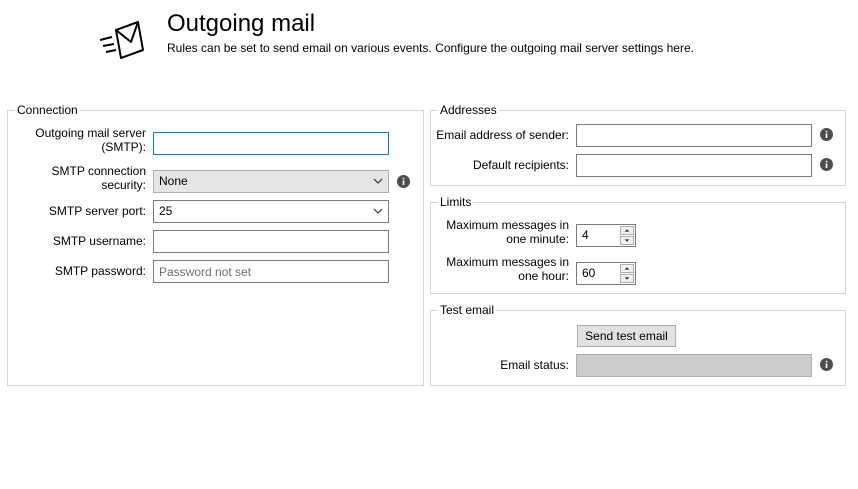 The image size is (858, 489). Describe the element at coordinates (271, 241) in the screenshot. I see `smtp-username-input` at that location.